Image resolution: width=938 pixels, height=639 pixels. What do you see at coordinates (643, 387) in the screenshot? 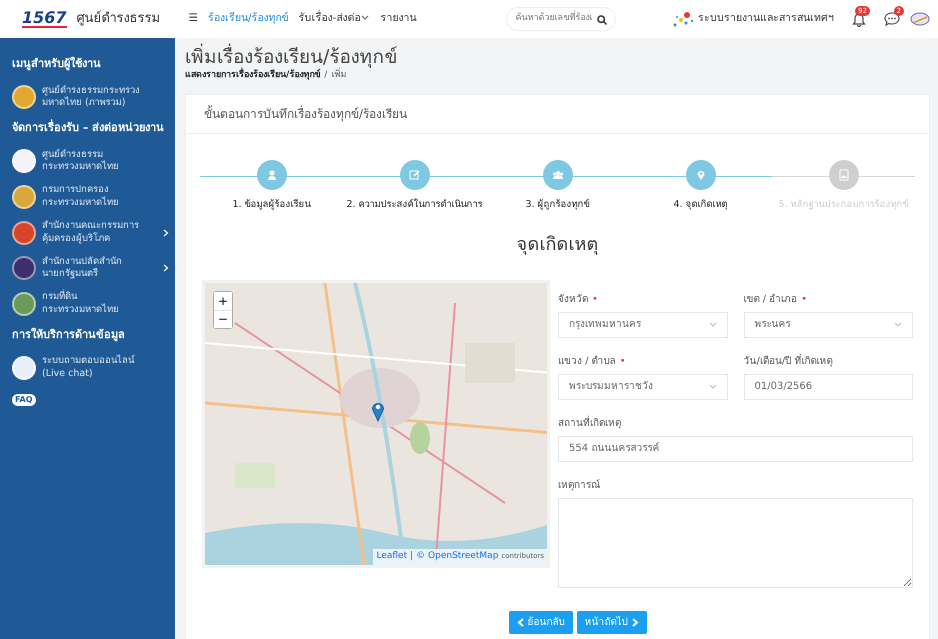
I see `select-field: พระบรมมหาราชวัง` at bounding box center [643, 387].